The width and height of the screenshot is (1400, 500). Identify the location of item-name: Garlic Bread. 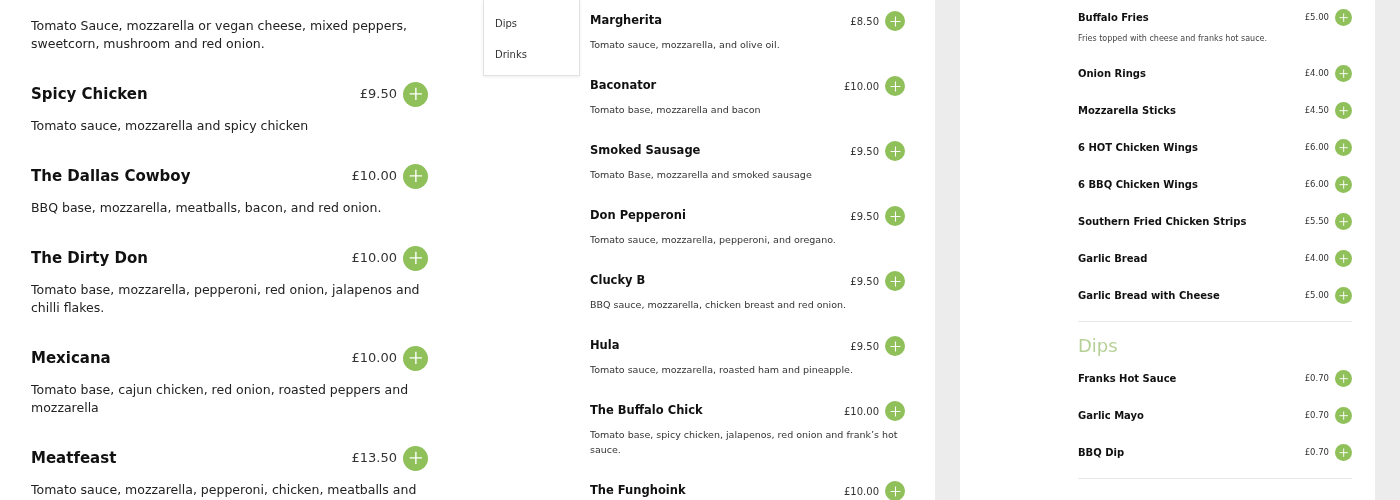
(1113, 259).